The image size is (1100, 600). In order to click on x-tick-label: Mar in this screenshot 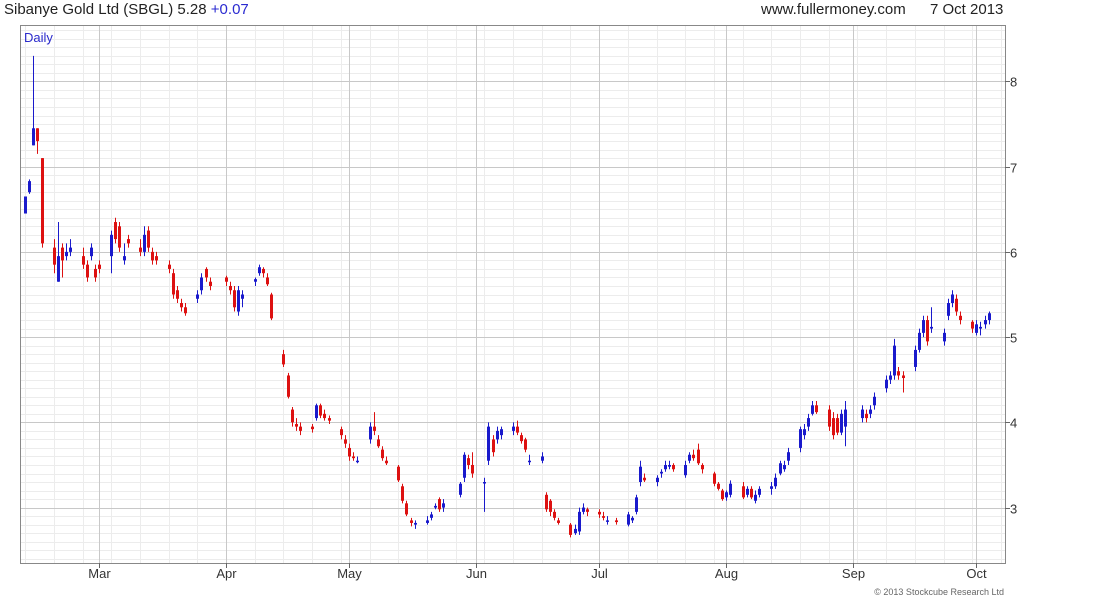, I will do `click(99, 573)`.